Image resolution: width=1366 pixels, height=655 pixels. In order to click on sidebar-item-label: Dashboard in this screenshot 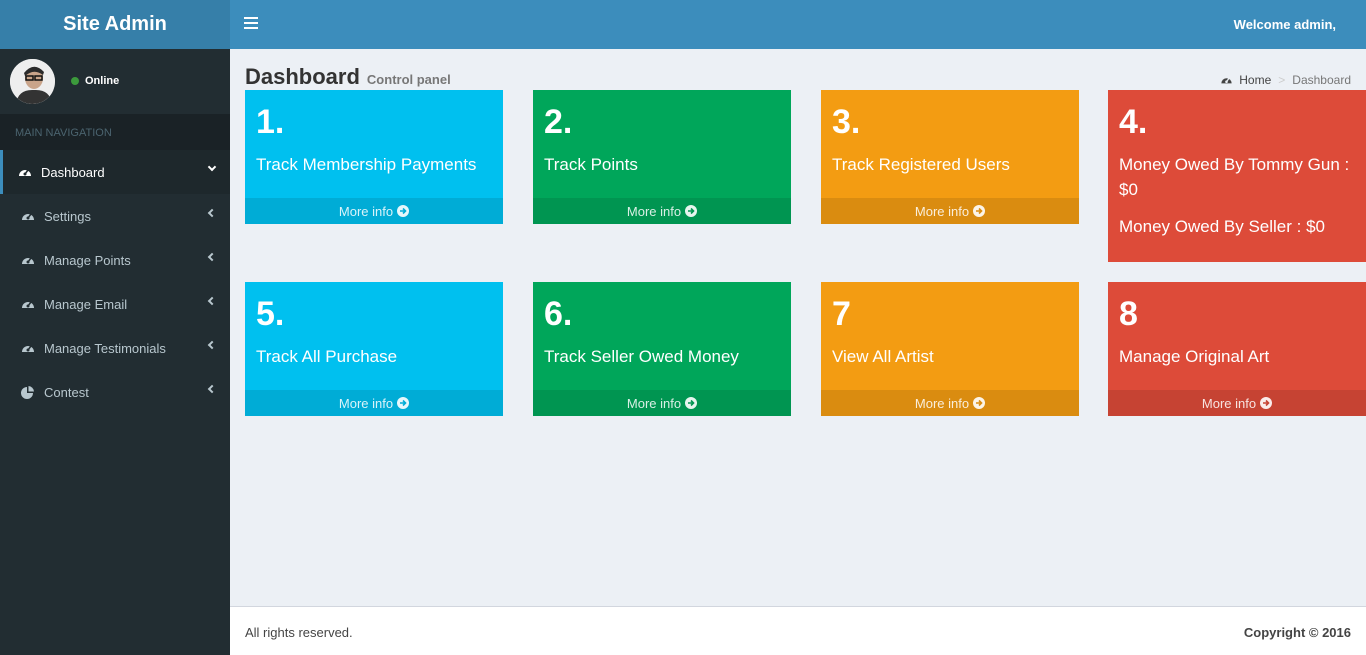, I will do `click(73, 172)`.